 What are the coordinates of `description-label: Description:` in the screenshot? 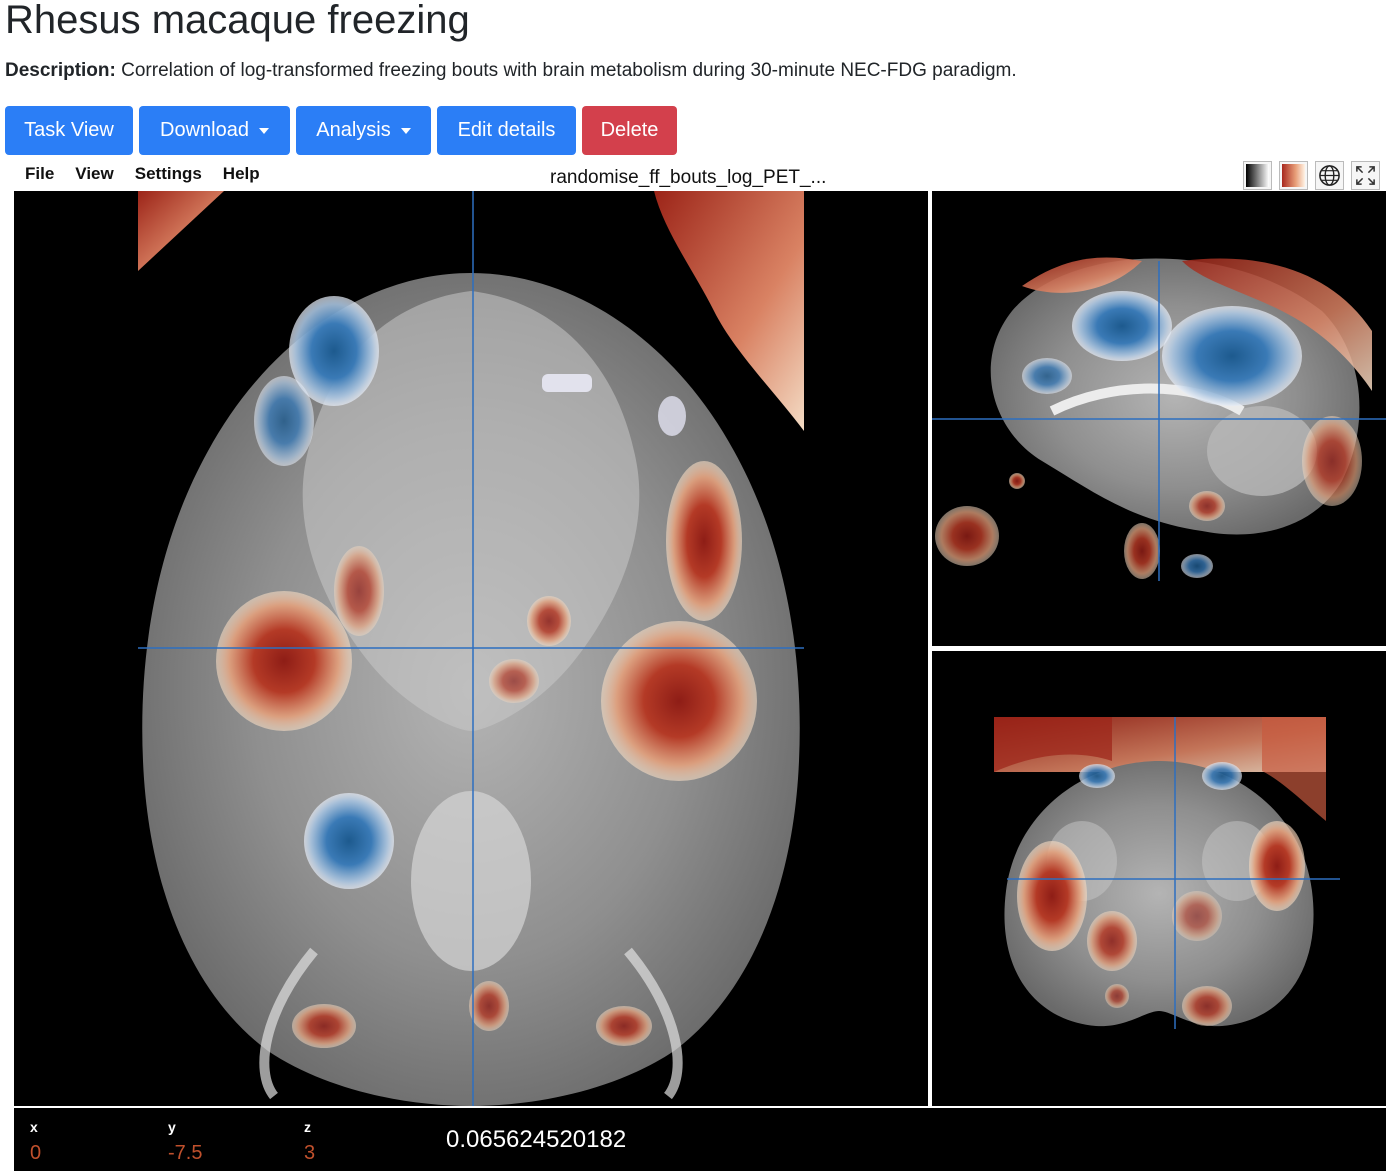 It's located at (60, 70).